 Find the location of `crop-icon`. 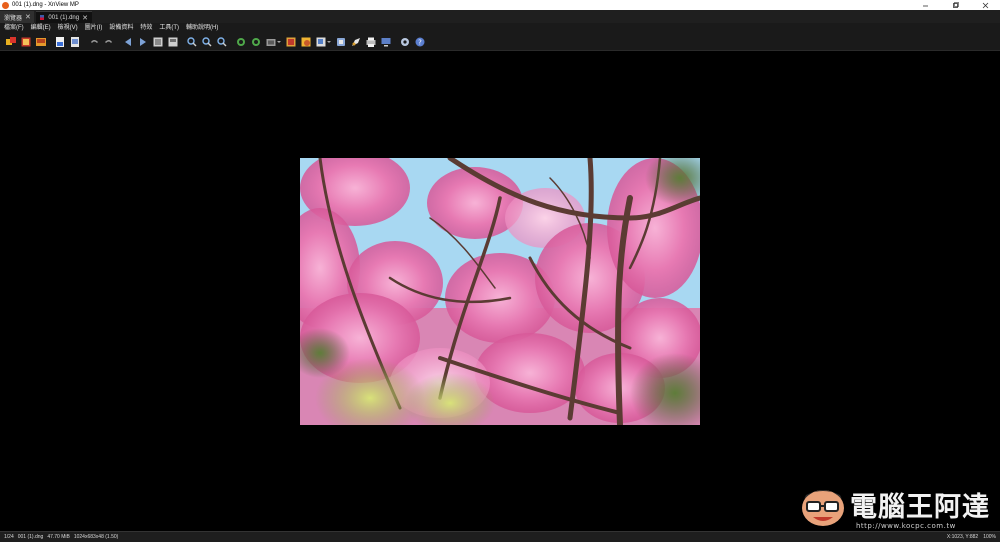

crop-icon is located at coordinates (271, 42).